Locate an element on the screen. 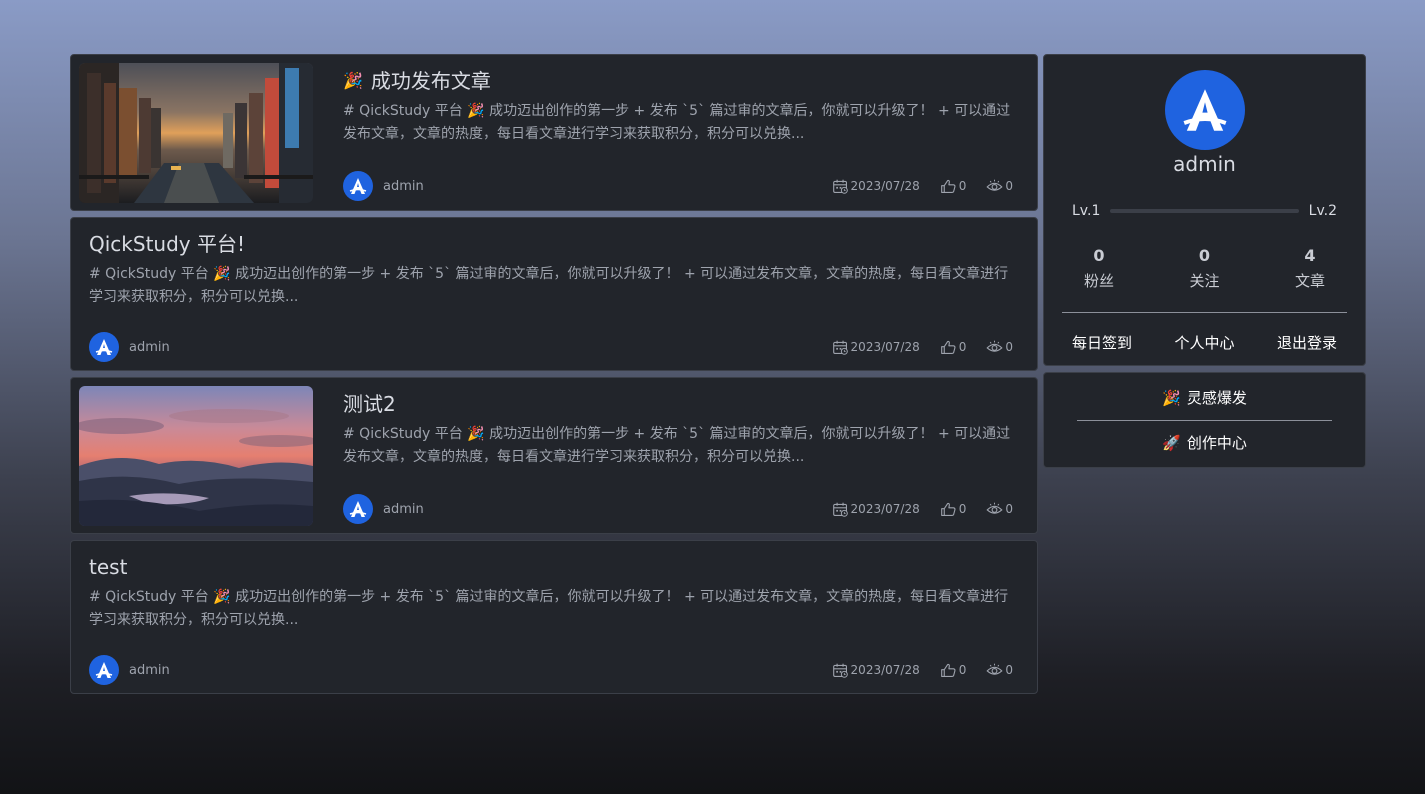 Image resolution: width=1425 pixels, height=794 pixels. shortcuts-card: 🎉 灵感爆发 🚀 创作中心 is located at coordinates (1204, 420).